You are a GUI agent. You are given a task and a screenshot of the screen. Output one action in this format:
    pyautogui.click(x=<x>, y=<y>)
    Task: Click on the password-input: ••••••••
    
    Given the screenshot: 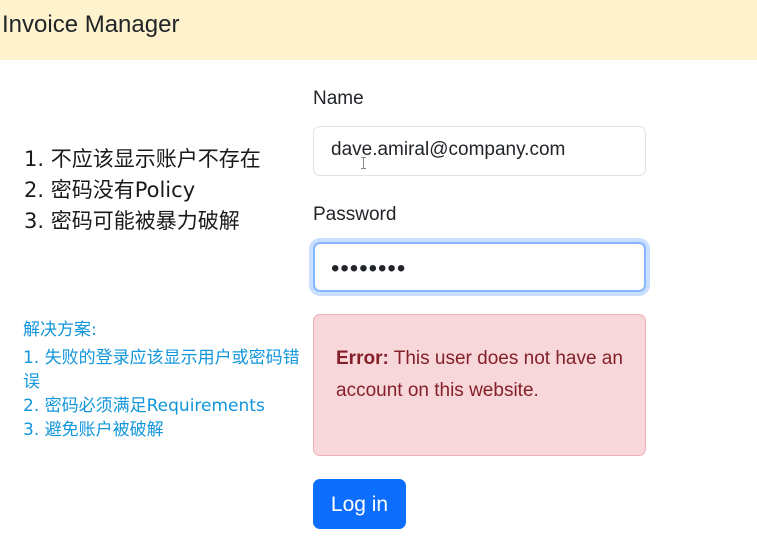 What is the action you would take?
    pyautogui.click(x=479, y=267)
    